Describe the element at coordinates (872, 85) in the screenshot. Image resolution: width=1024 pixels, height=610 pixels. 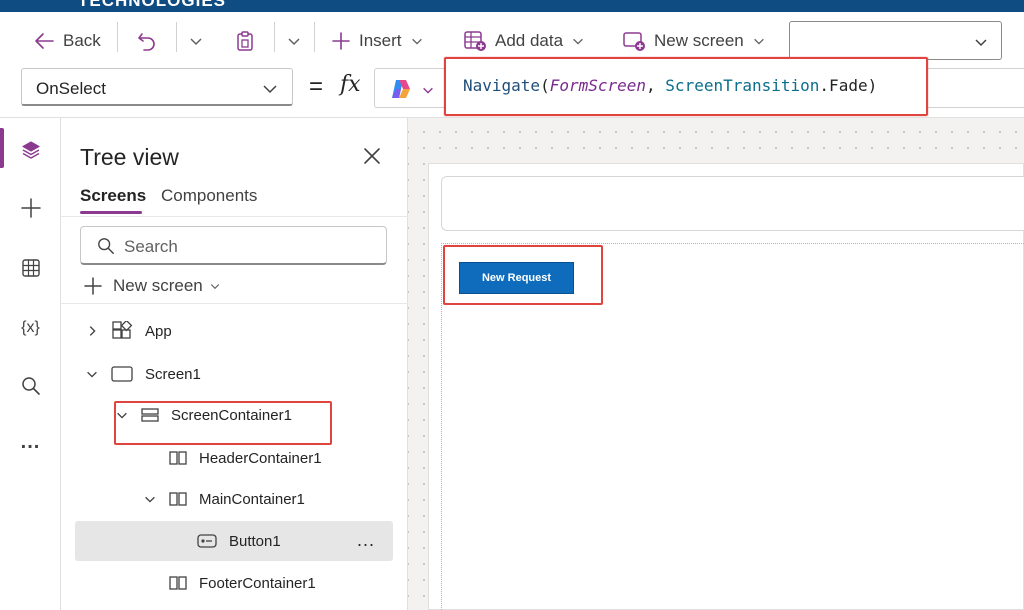
I see `formula-paren-close: )` at that location.